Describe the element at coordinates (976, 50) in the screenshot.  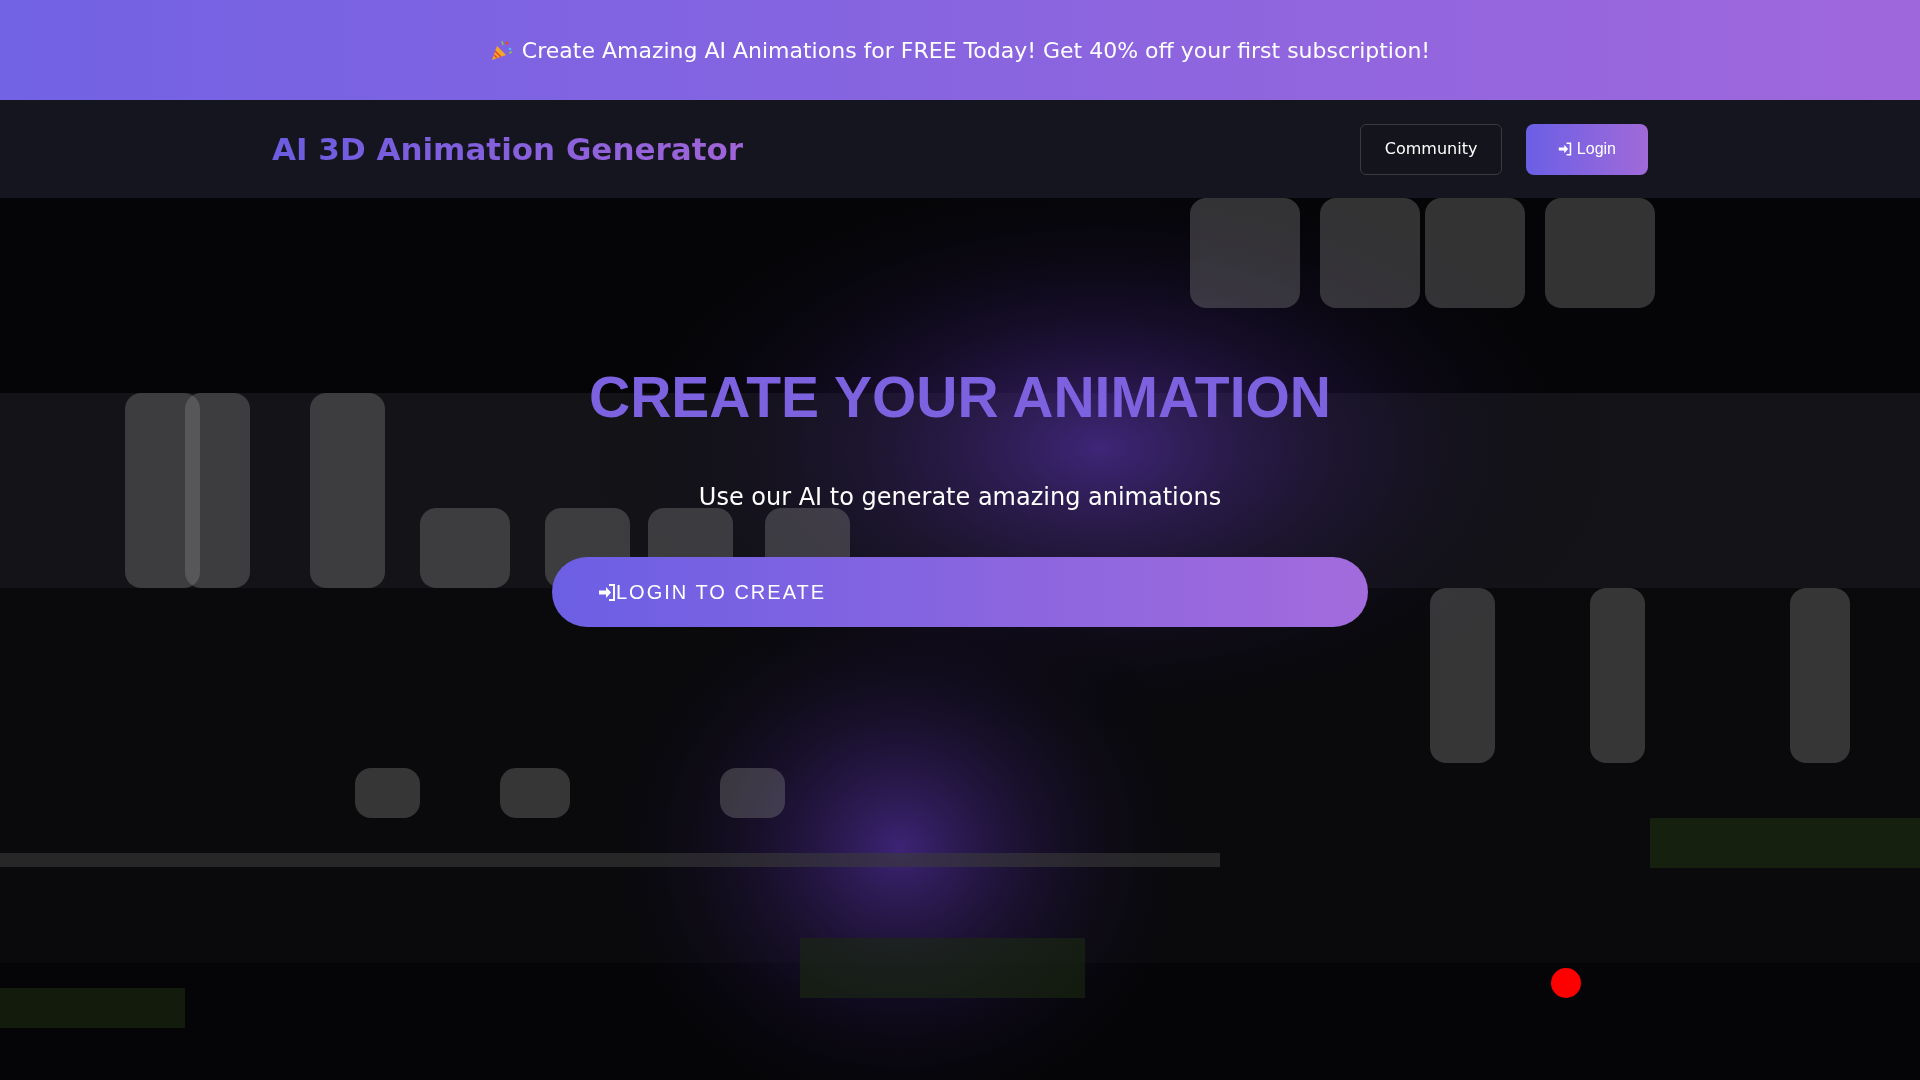
I see `promo-text: Create Amazing AI Animations for FREE Today! Get 40% off your first subscription!` at that location.